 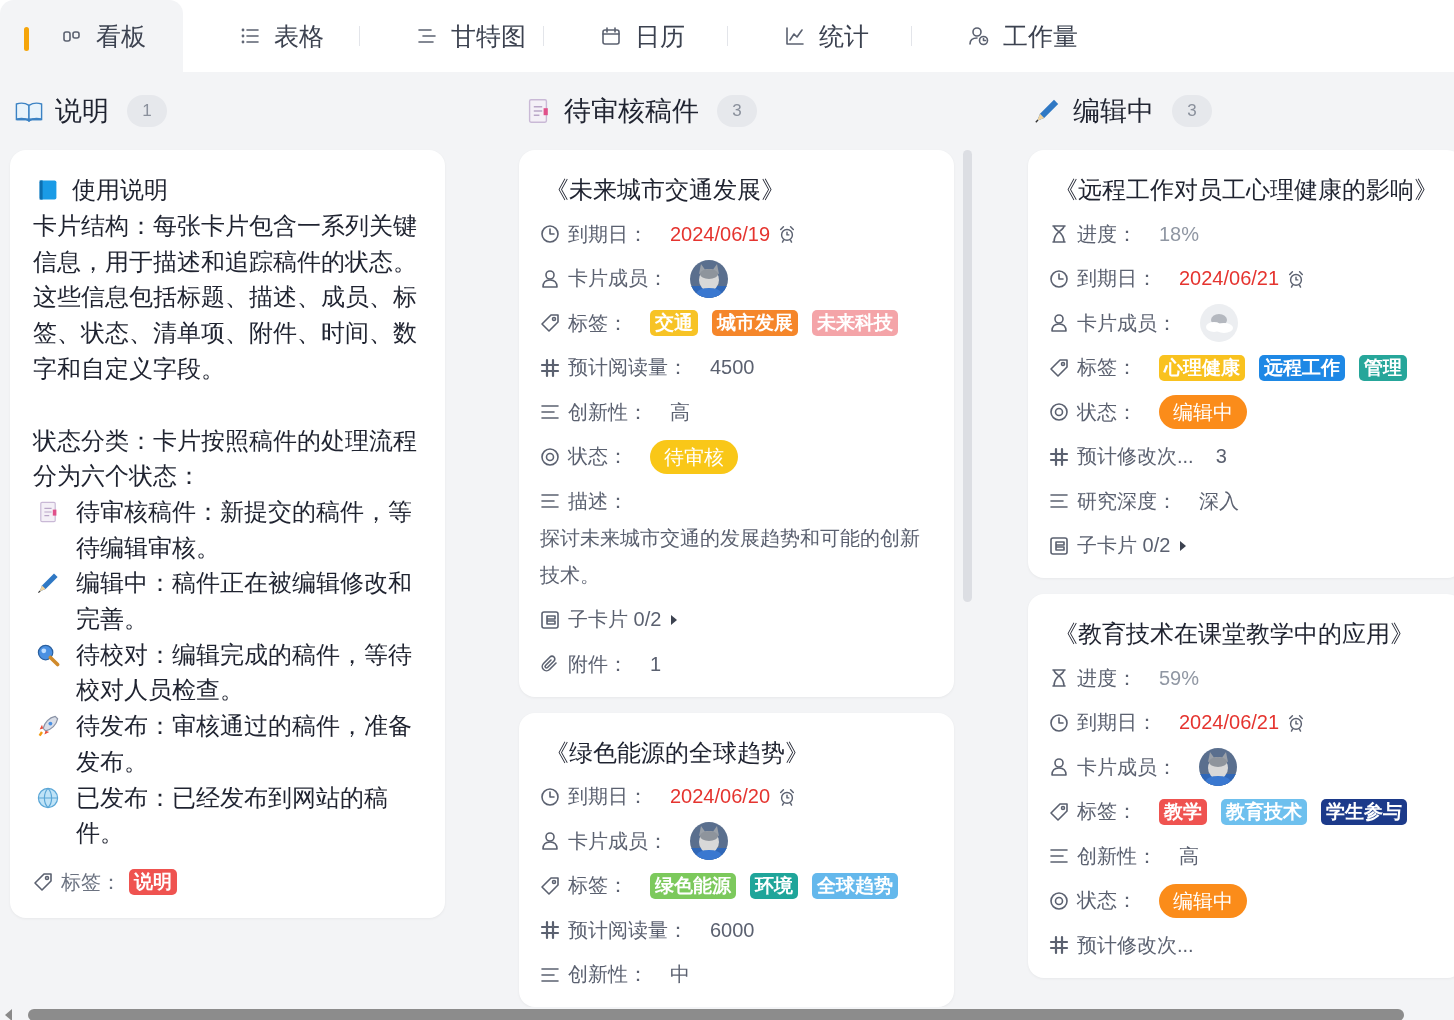 I want to click on note-paragraph: 待发布：审核通过的稿件，准备发布。, so click(x=244, y=744).